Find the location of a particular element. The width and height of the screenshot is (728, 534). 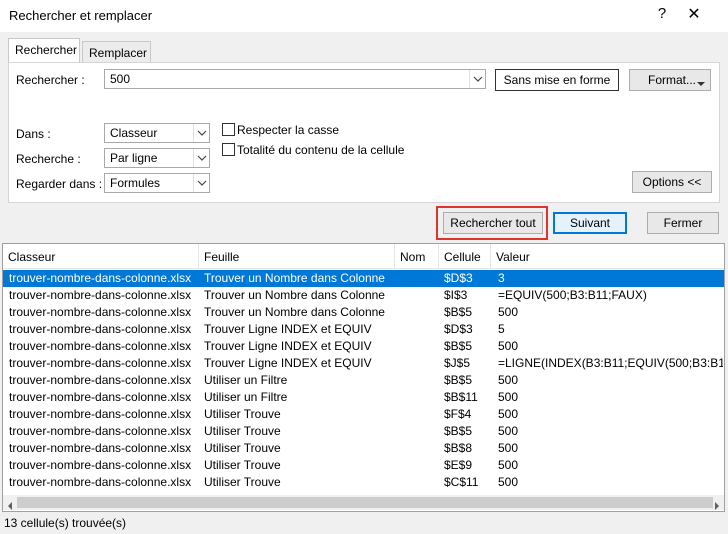

col-header-value: Valeur is located at coordinates (607, 256).